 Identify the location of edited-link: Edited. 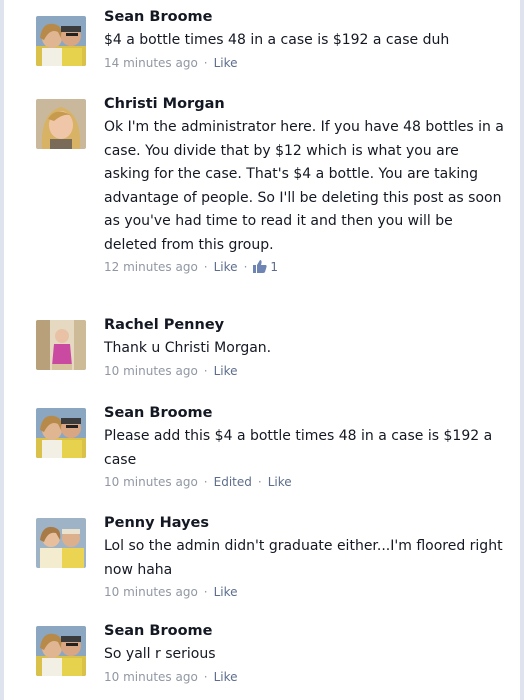
(233, 482).